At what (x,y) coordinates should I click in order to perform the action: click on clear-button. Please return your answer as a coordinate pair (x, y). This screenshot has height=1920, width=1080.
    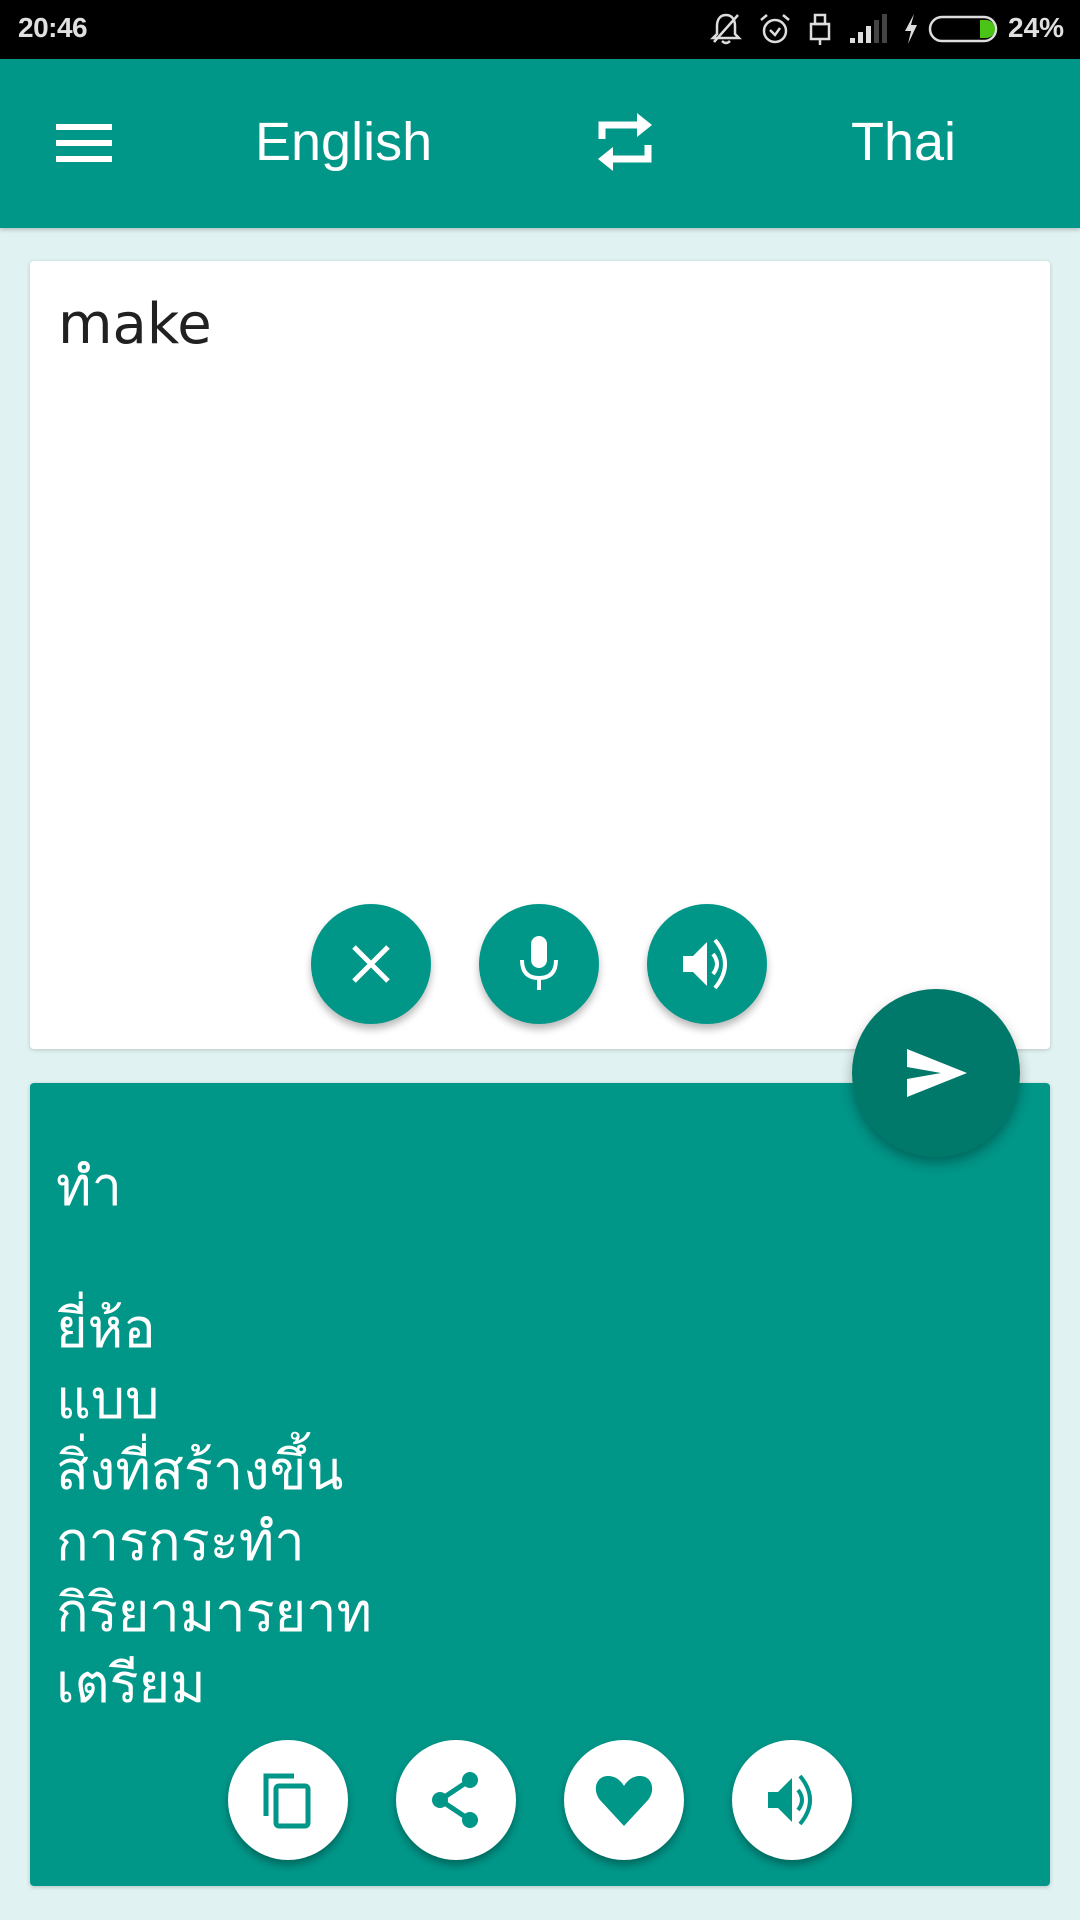
    Looking at the image, I should click on (371, 964).